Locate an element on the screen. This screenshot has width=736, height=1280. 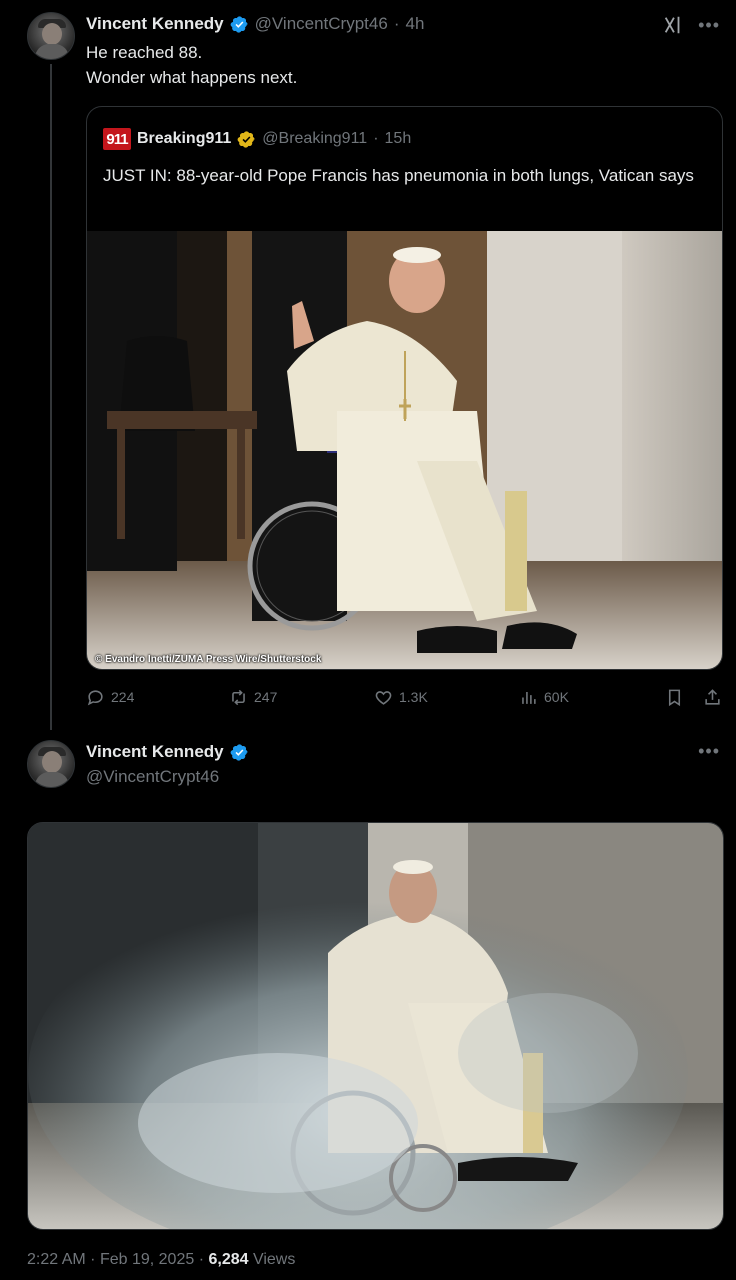
views-count: 60K is located at coordinates (556, 697).